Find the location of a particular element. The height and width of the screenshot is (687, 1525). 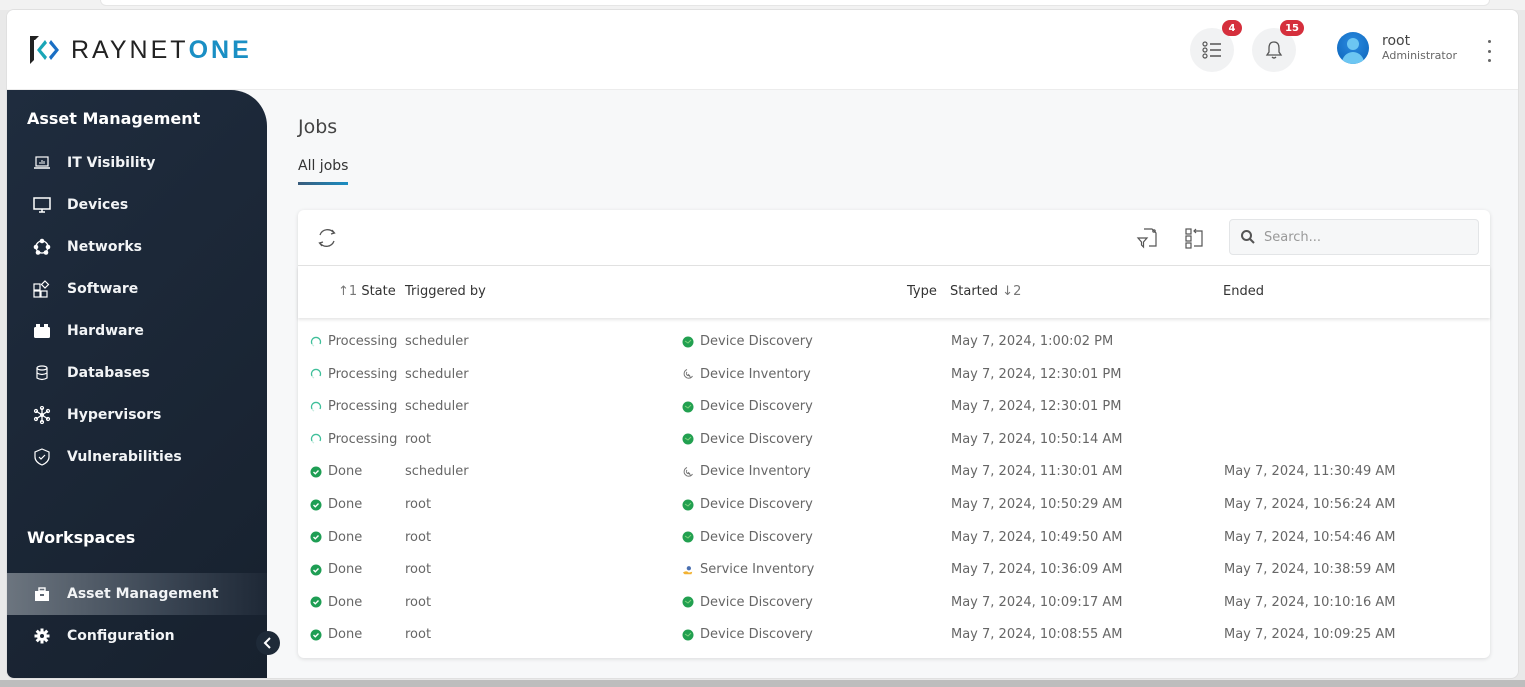

refresh-button is located at coordinates (327, 238).